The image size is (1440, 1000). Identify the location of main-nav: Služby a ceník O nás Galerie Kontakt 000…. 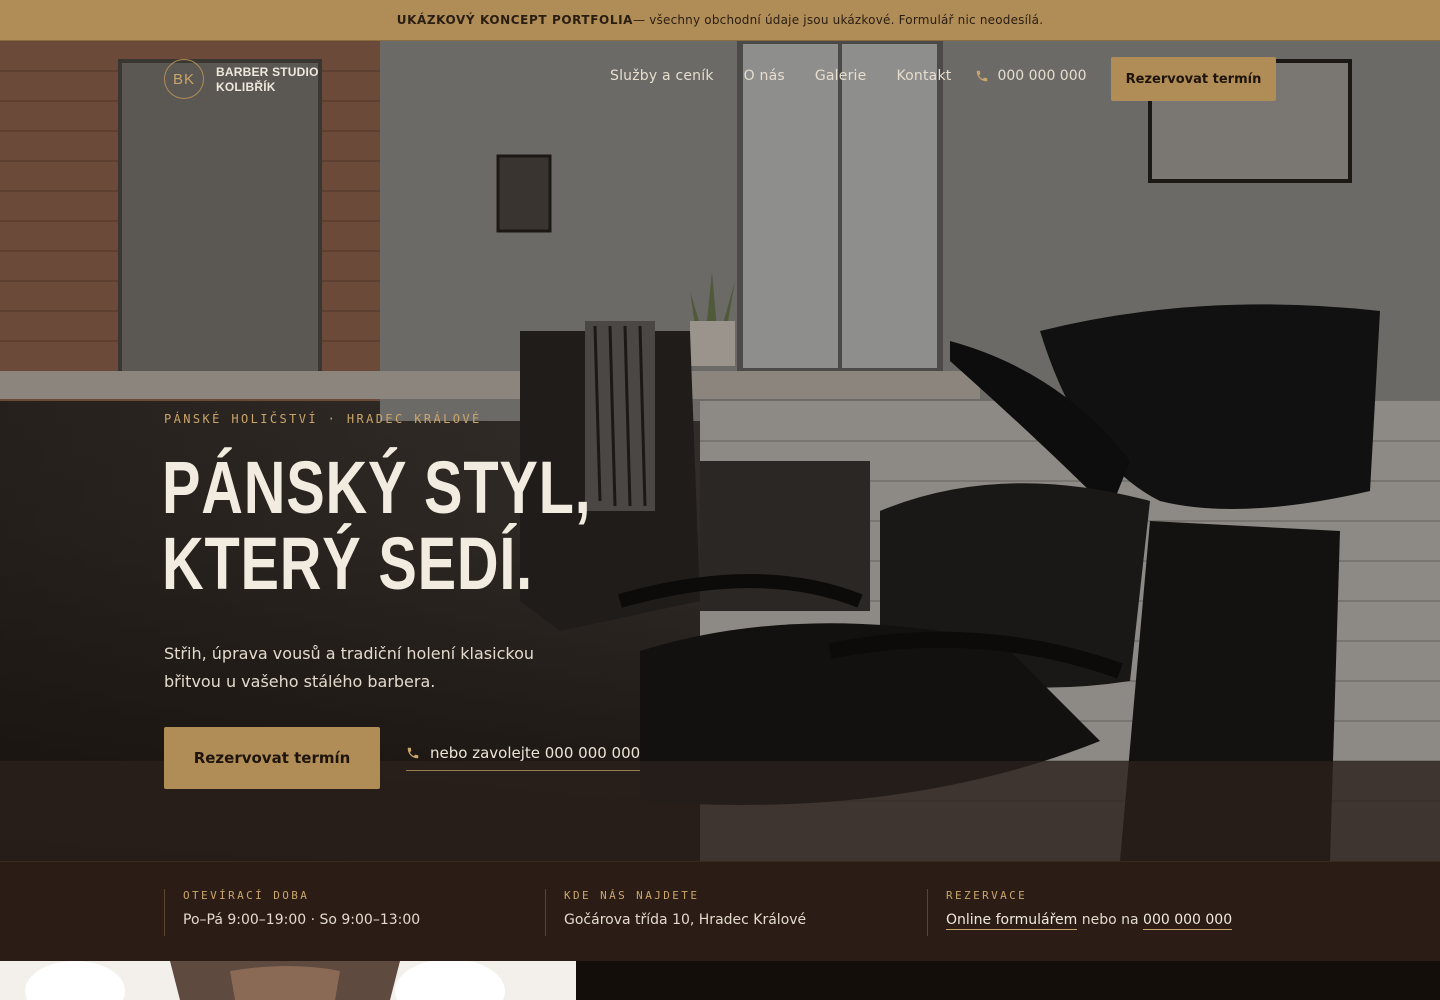
(848, 76).